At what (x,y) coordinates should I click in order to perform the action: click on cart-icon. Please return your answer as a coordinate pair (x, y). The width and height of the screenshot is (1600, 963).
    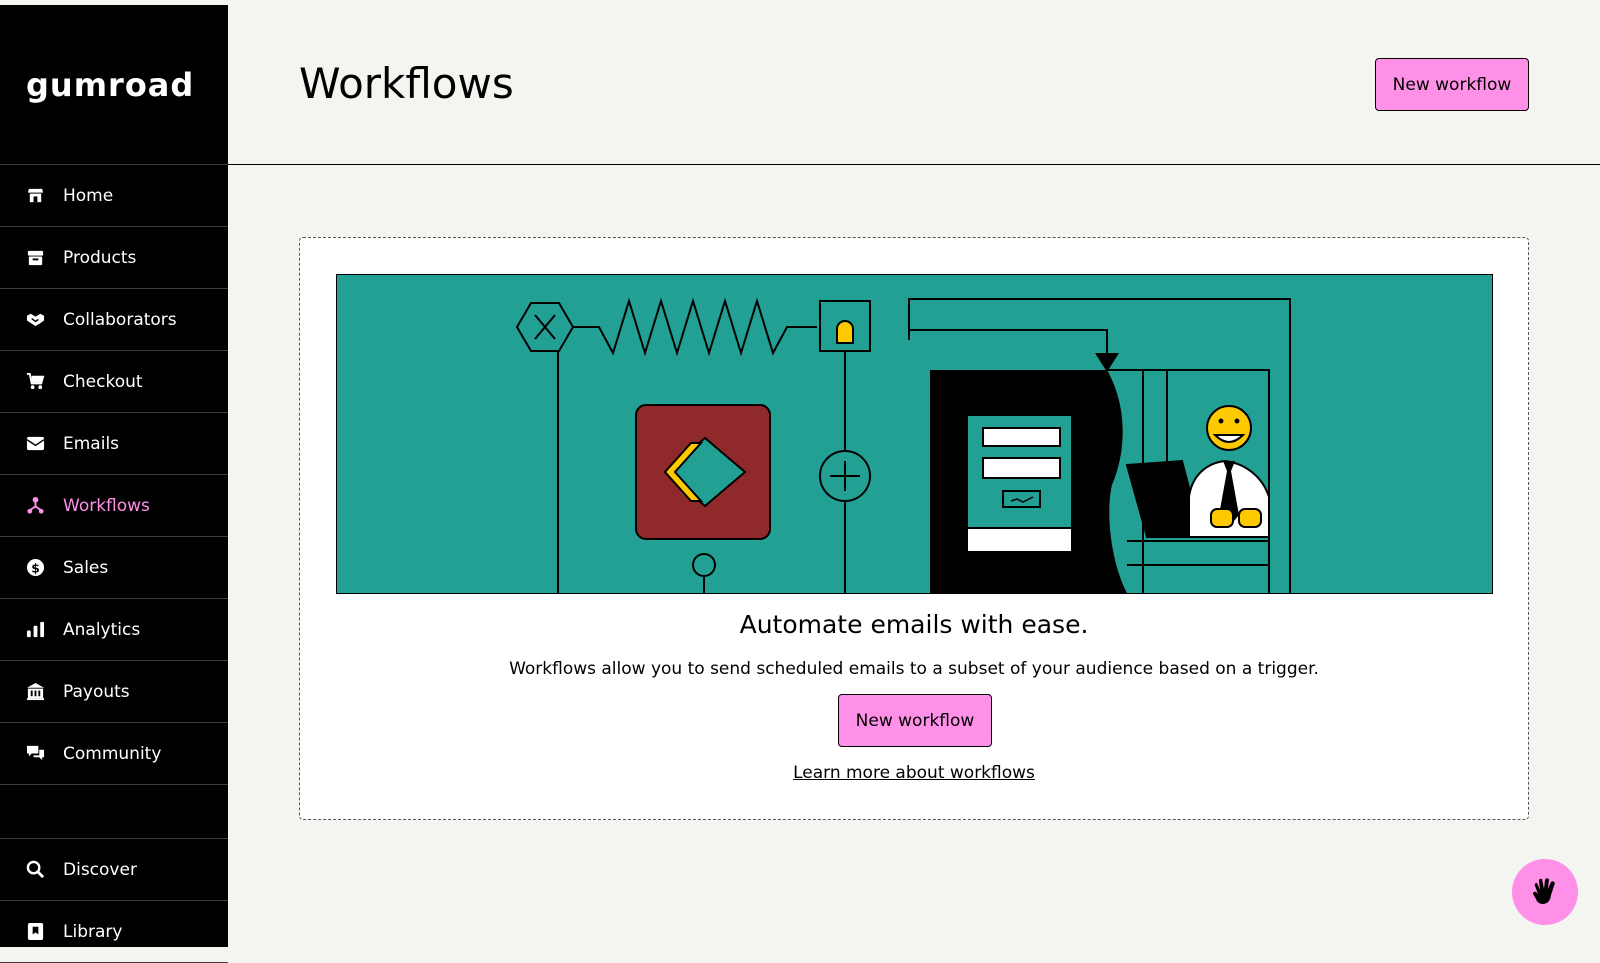
    Looking at the image, I should click on (35, 381).